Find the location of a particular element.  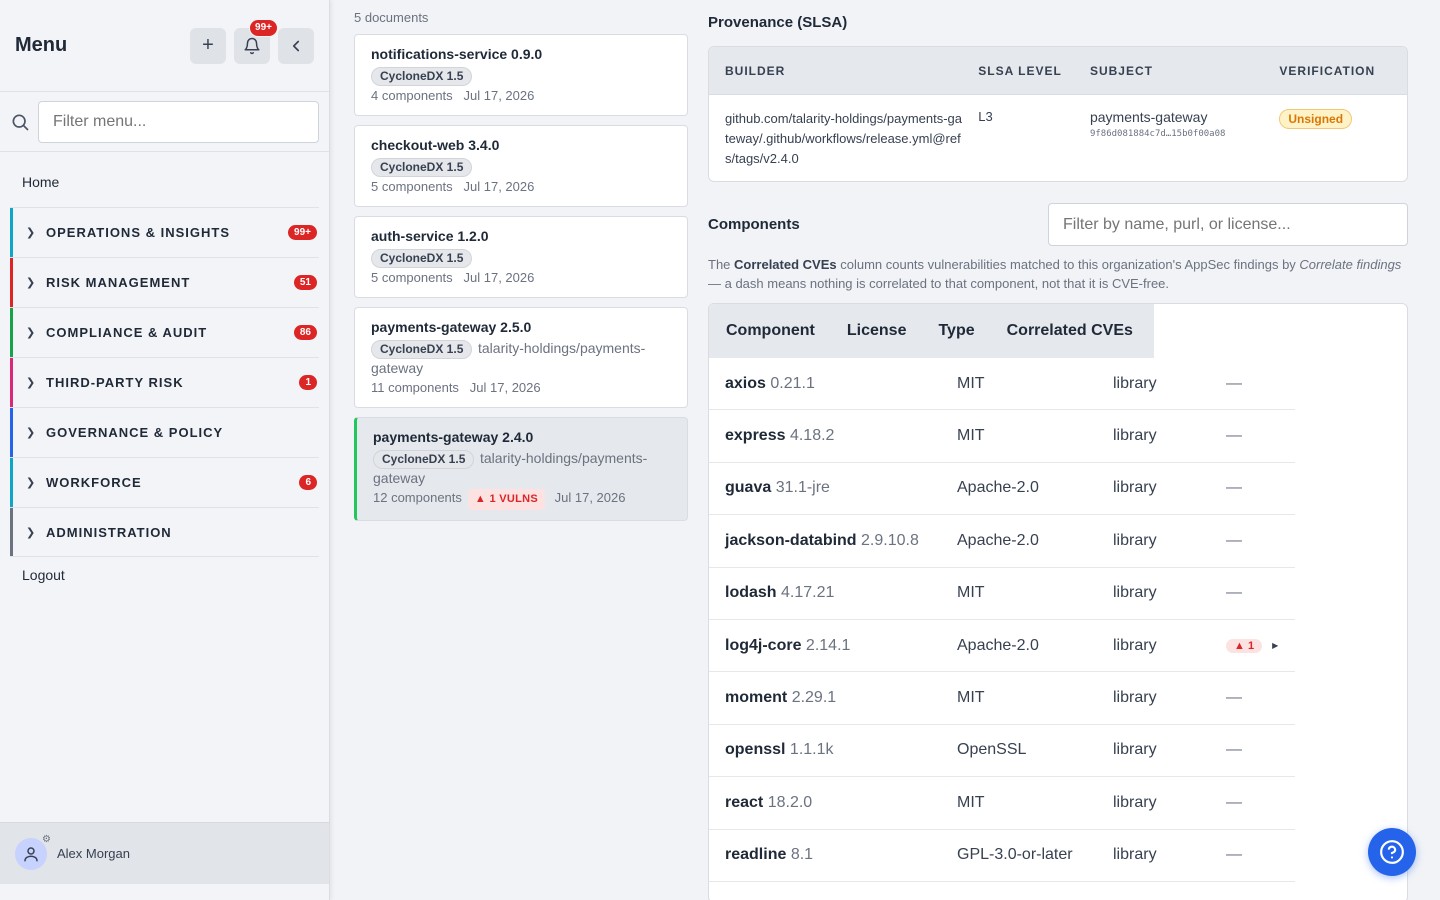

add-button: + is located at coordinates (208, 45).